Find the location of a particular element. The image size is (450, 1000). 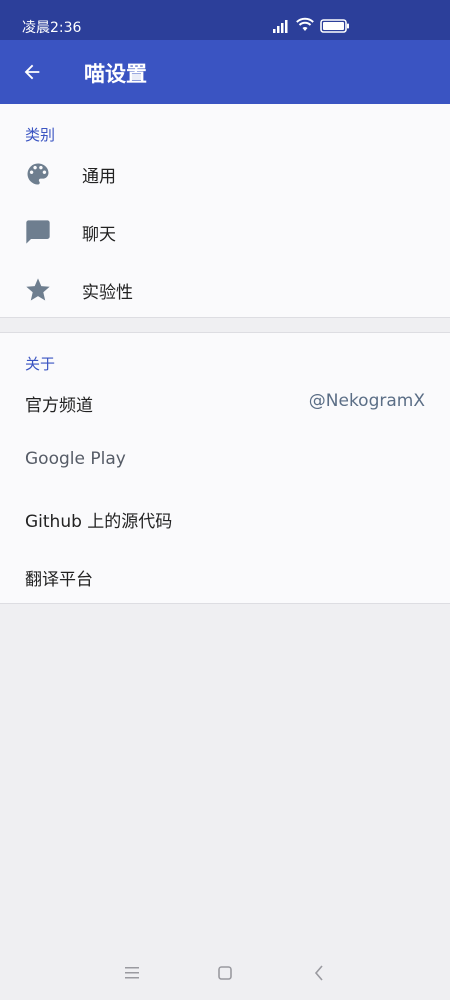

official-channel-row: 官方频道 @NekogramX is located at coordinates (225, 402).